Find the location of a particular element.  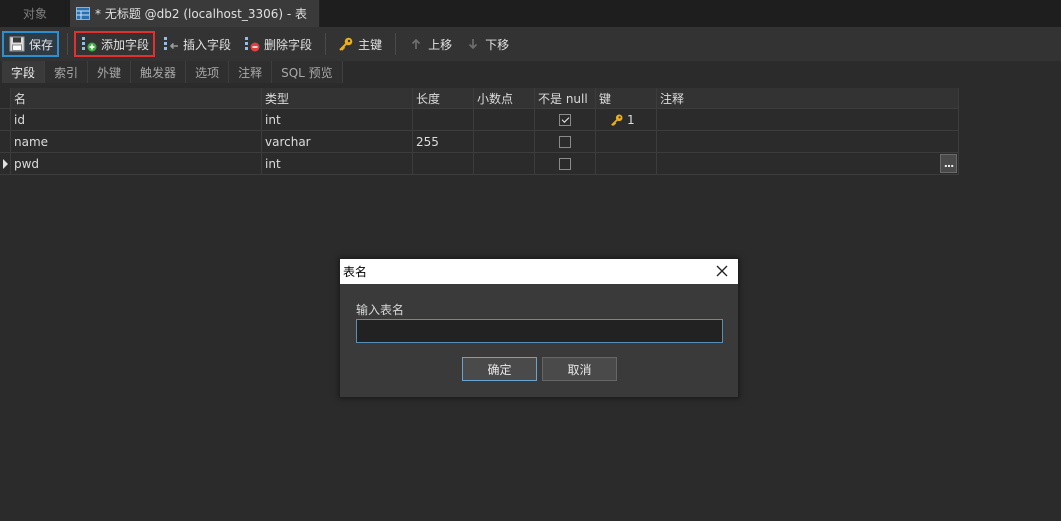

window-tab-bar: 对象 * 无标题 @db2 (localhost_3306) - 表 is located at coordinates (530, 13).